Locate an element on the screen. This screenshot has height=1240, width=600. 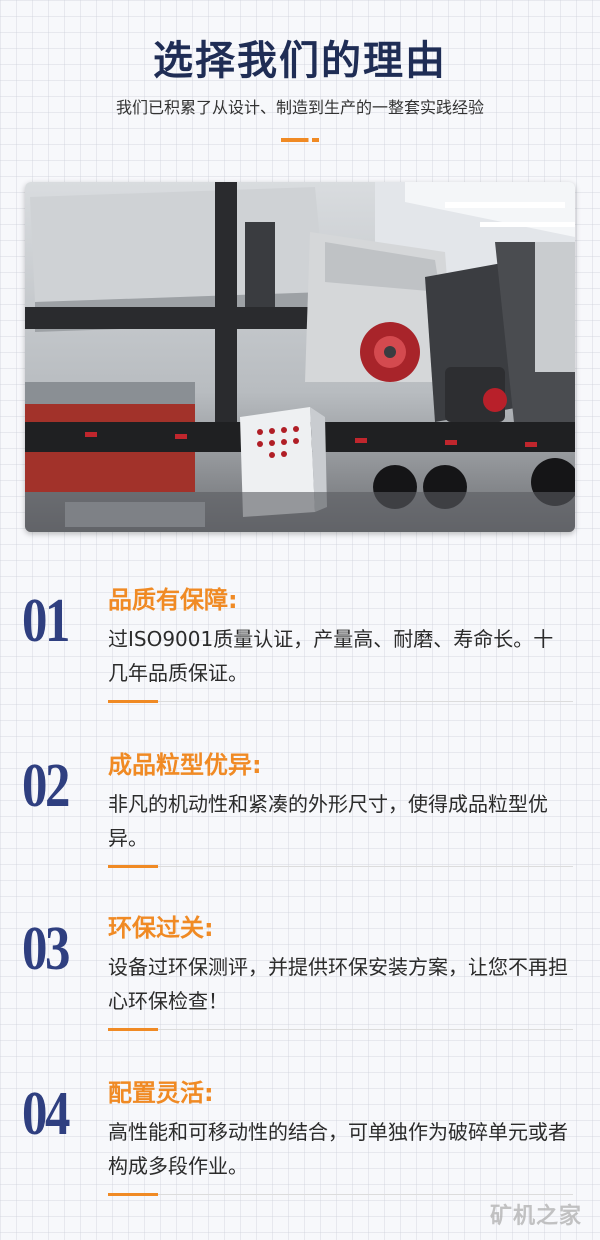
feature-number: 02 is located at coordinates (46, 786).